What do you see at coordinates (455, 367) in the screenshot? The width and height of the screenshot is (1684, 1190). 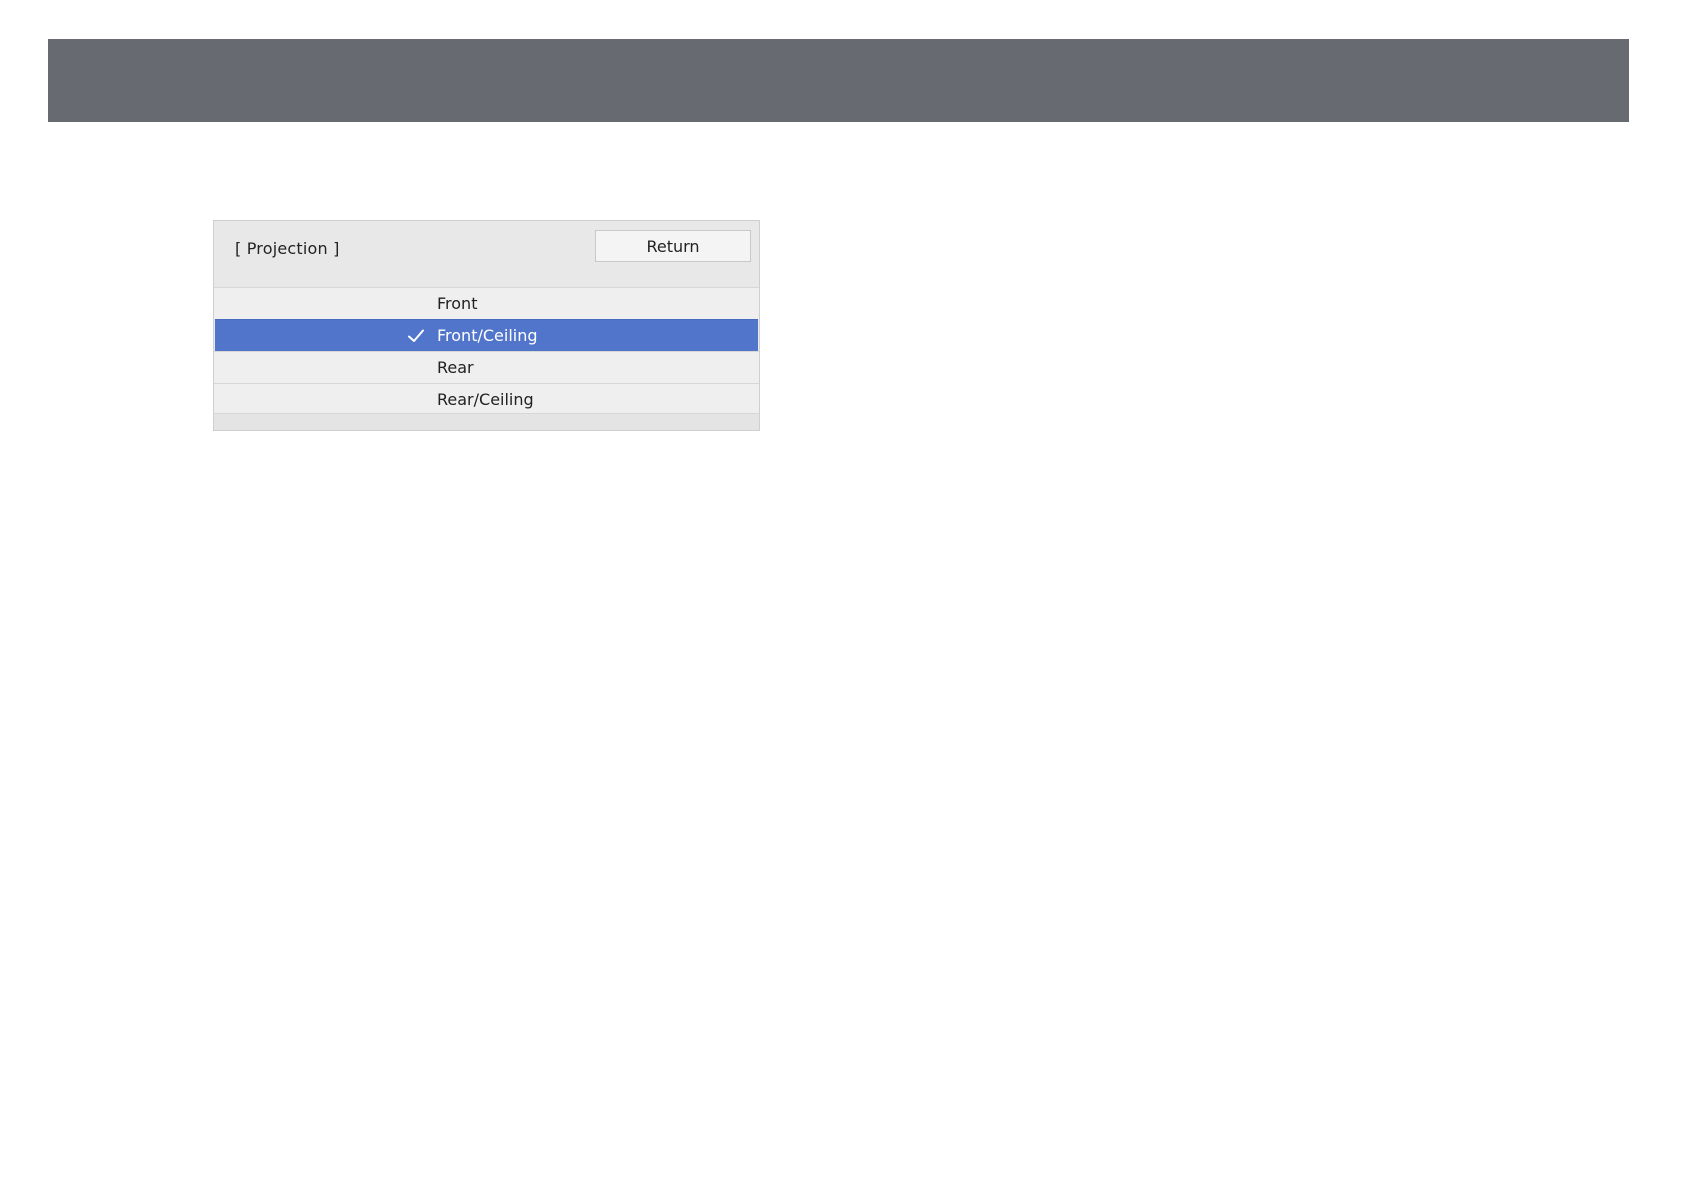 I see `option-label: Rear` at bounding box center [455, 367].